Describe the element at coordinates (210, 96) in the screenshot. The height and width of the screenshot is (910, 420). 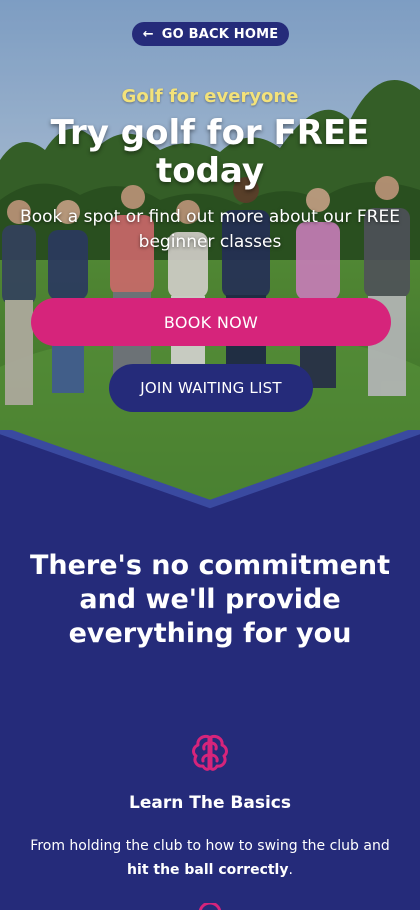
I see `hero-kicker: Golf for everyone` at that location.